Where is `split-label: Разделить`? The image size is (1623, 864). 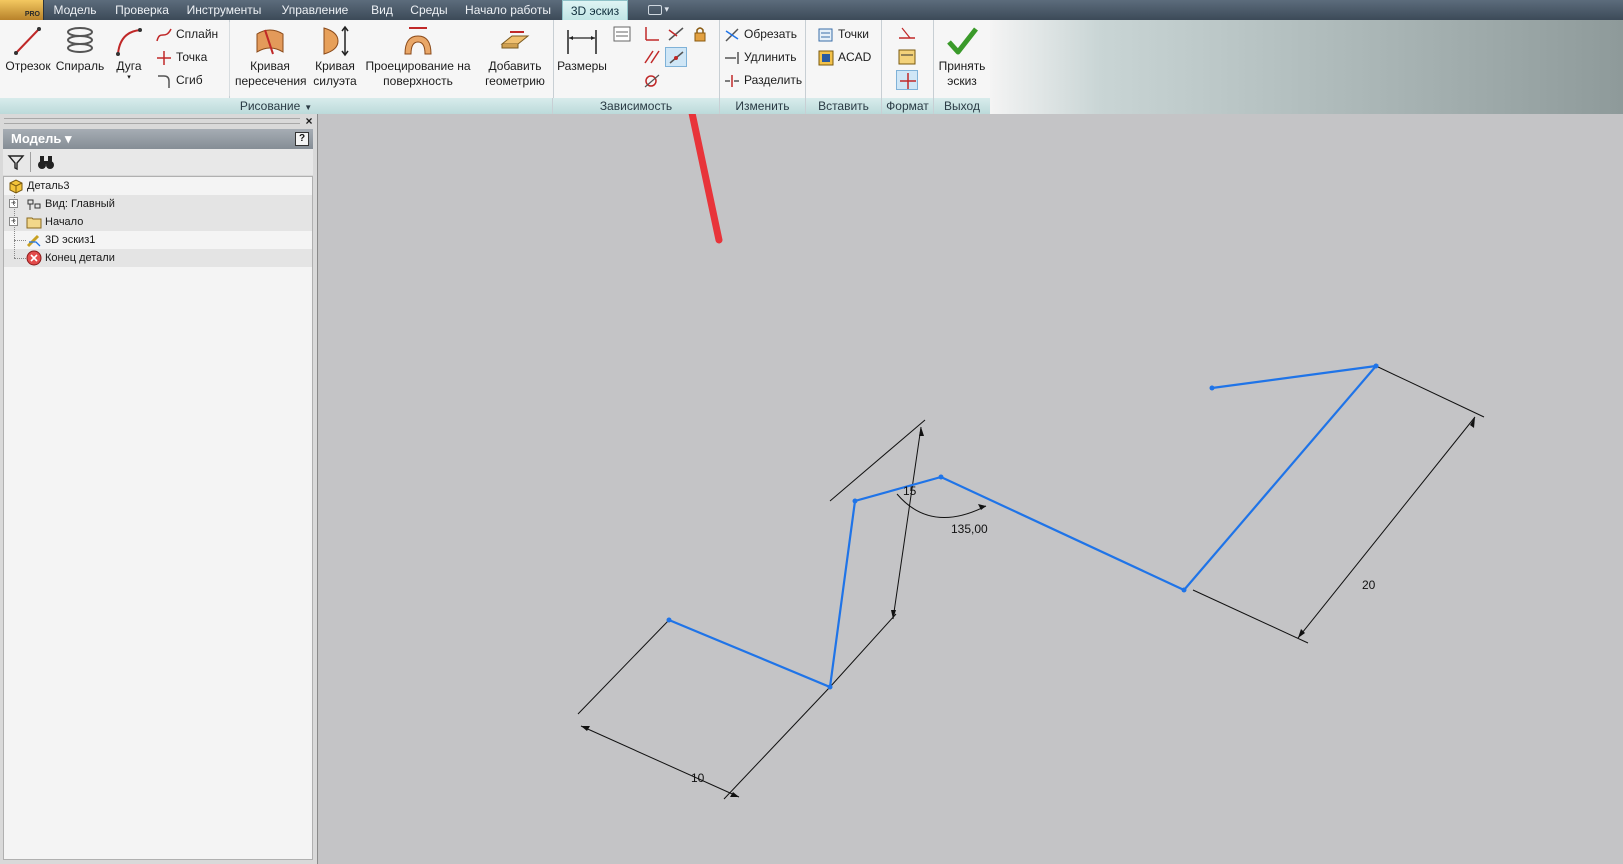
split-label: Разделить is located at coordinates (773, 80).